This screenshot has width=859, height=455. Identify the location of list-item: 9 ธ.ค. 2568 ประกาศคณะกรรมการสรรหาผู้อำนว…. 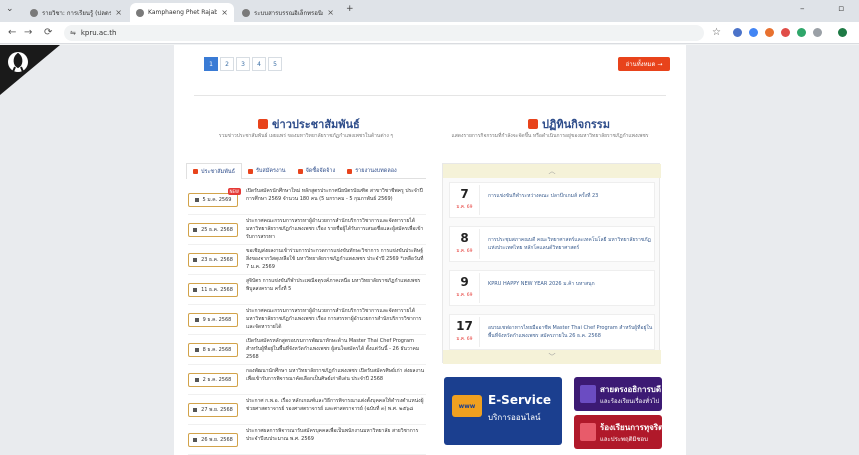
(307, 320).